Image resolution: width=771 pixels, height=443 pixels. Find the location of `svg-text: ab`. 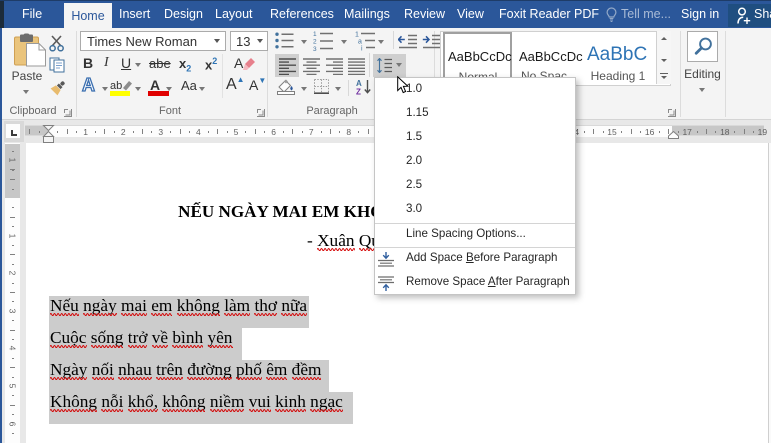

svg-text: ab is located at coordinates (116, 86).